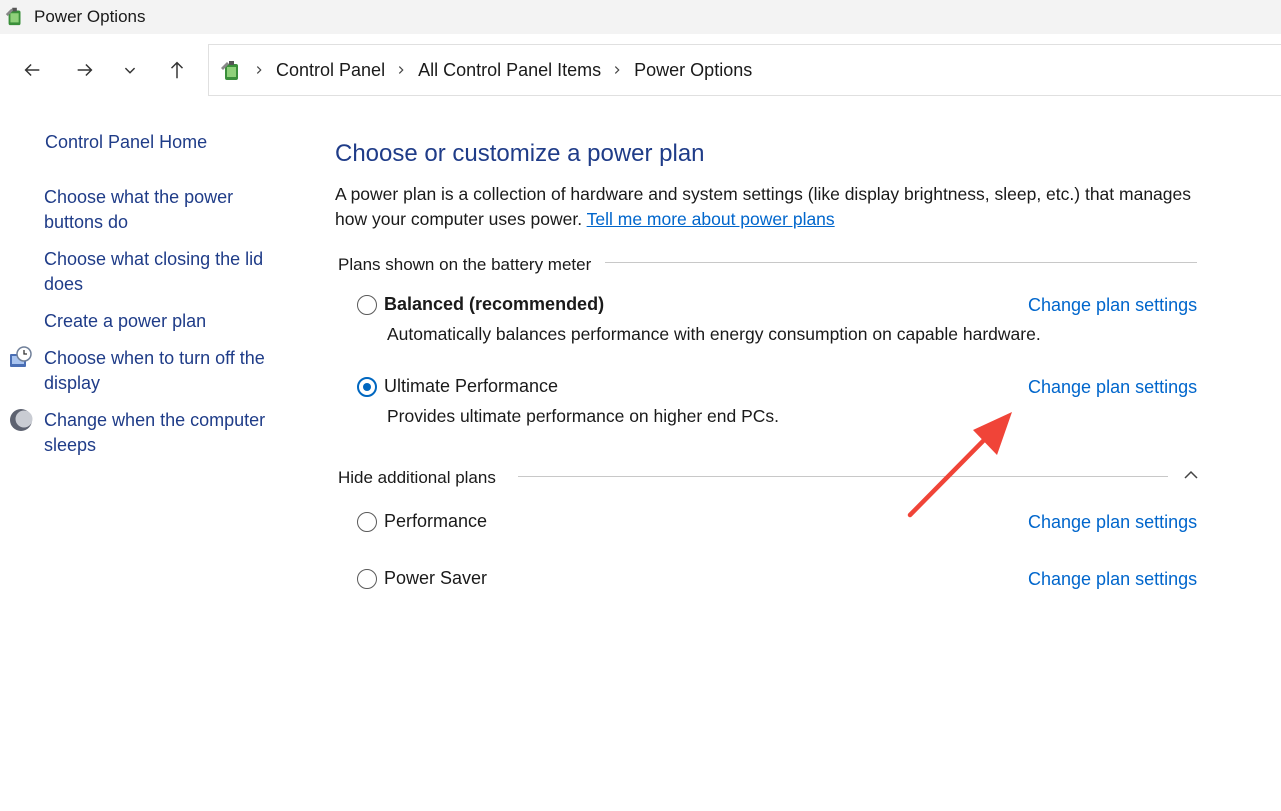 This screenshot has height=811, width=1281. Describe the element at coordinates (21, 420) in the screenshot. I see `moon-icon` at that location.